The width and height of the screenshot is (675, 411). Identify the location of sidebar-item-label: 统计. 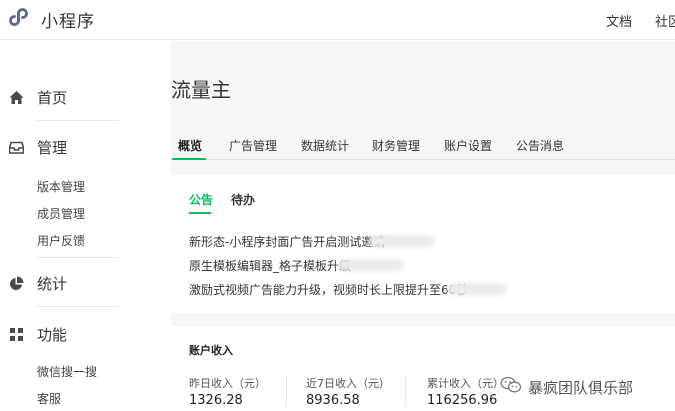
(52, 283).